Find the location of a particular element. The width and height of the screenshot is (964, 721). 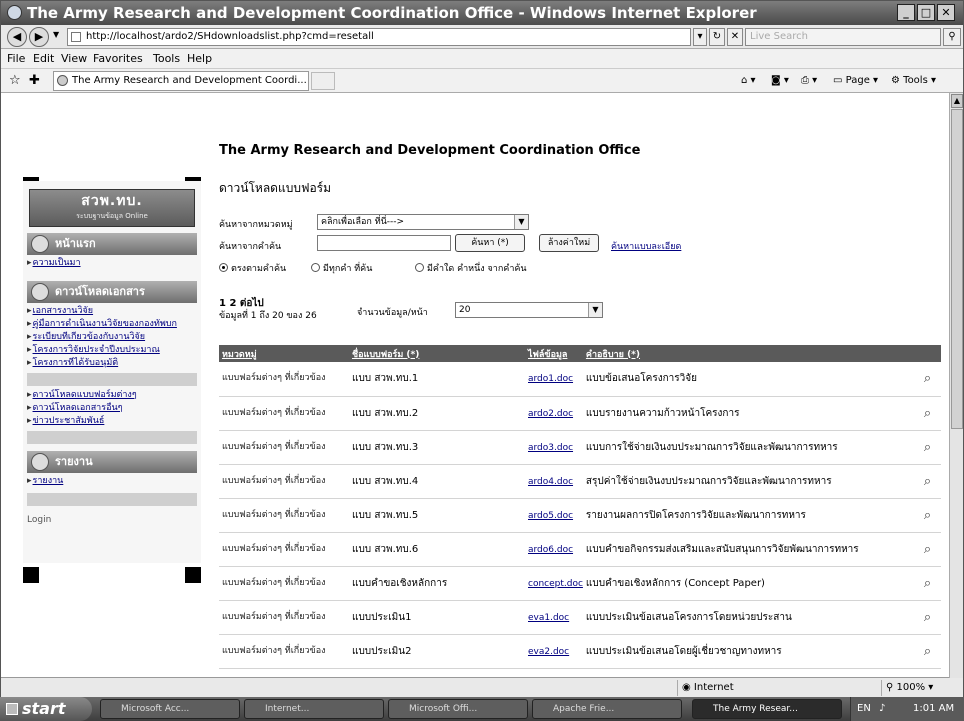

column-header: ชื่อแบบฟอร์ม (*) is located at coordinates (437, 353).